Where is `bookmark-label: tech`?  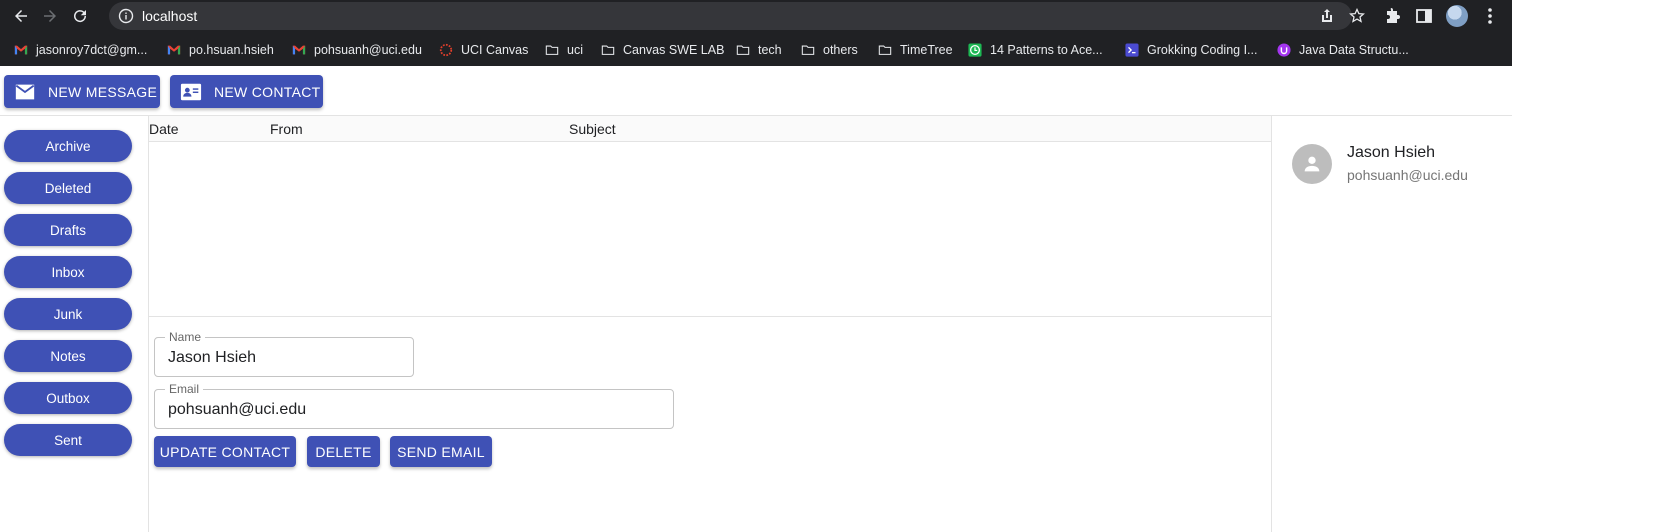
bookmark-label: tech is located at coordinates (770, 50).